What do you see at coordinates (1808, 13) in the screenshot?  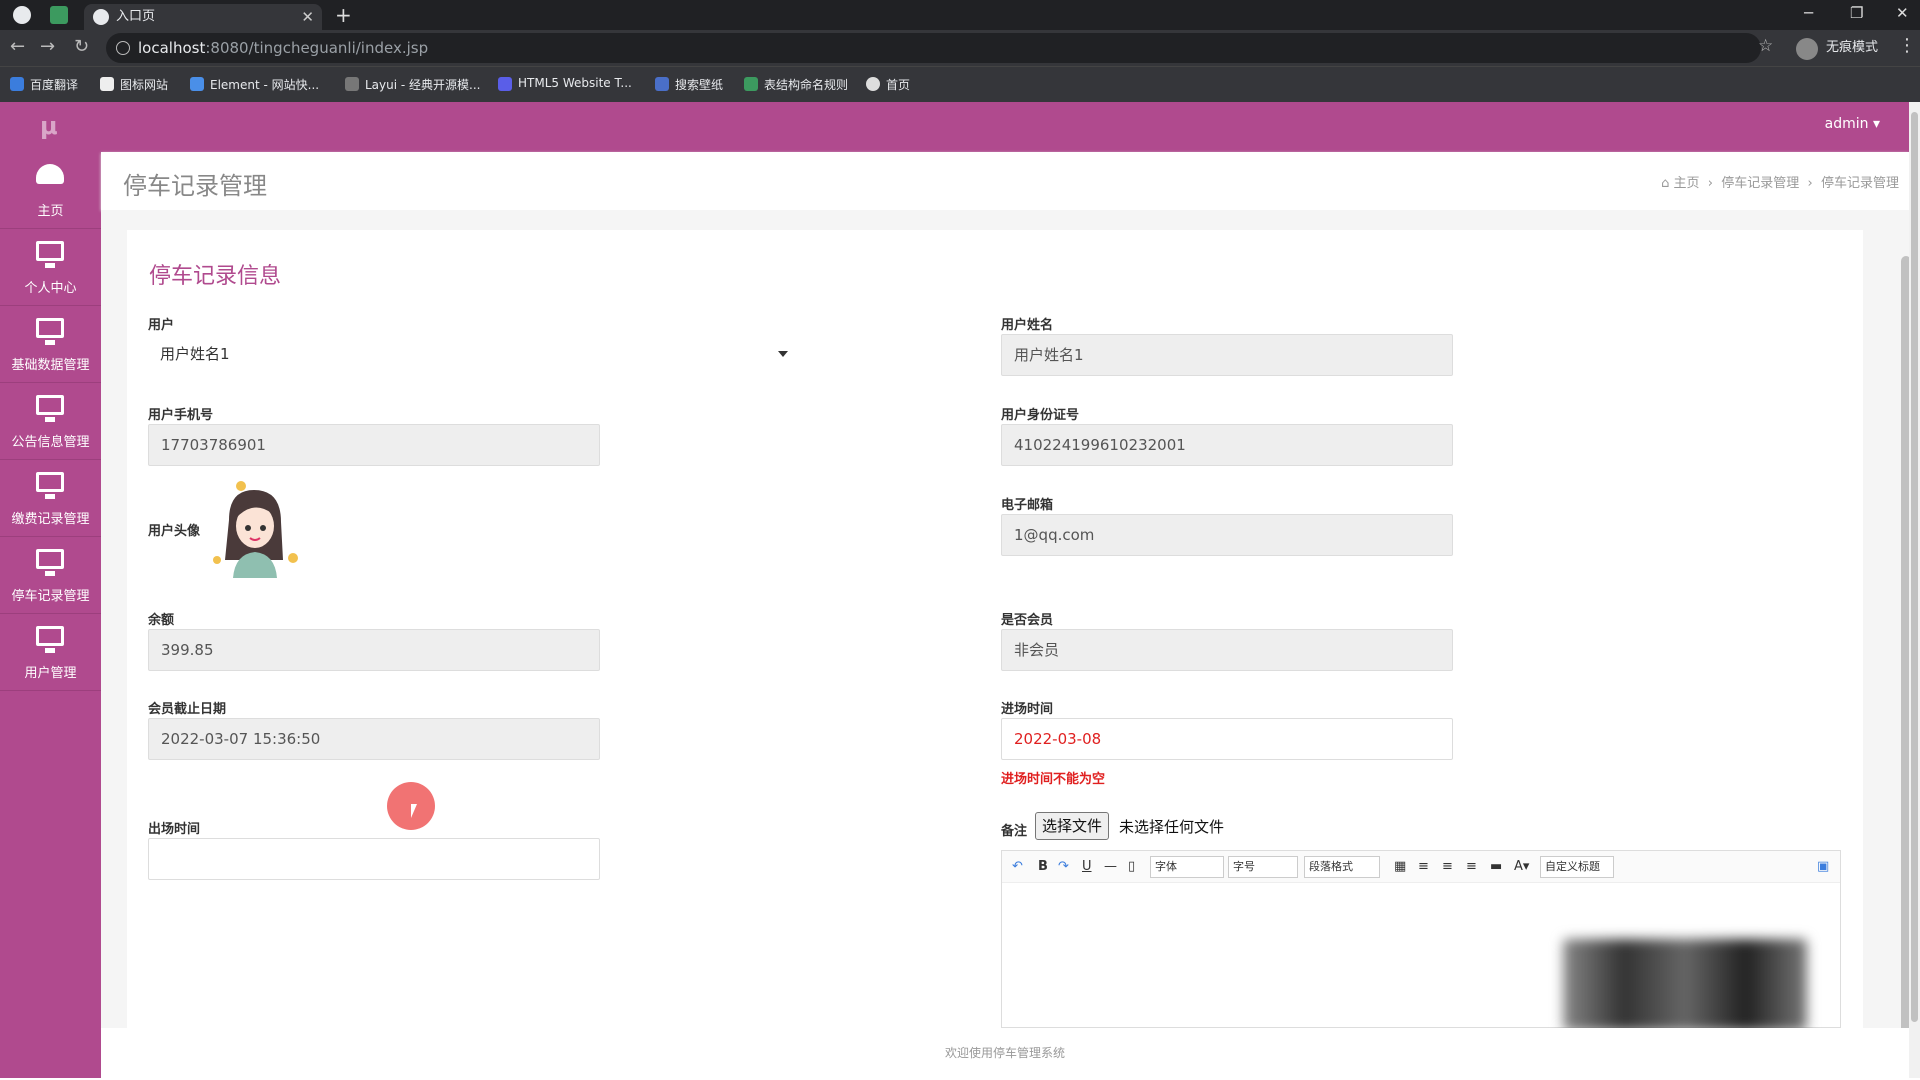 I see `minimize-icon: ─` at bounding box center [1808, 13].